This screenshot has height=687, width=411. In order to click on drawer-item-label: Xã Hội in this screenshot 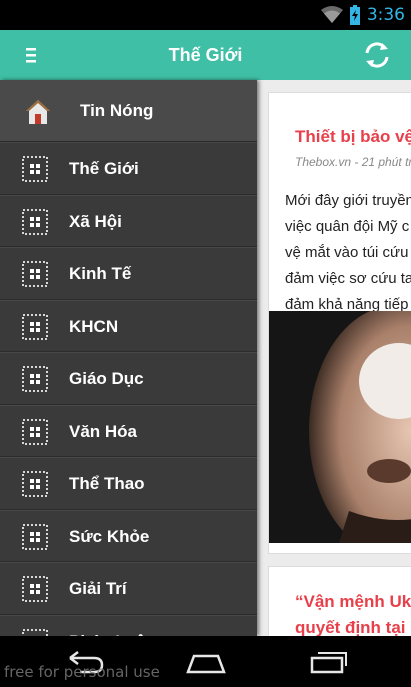, I will do `click(95, 221)`.